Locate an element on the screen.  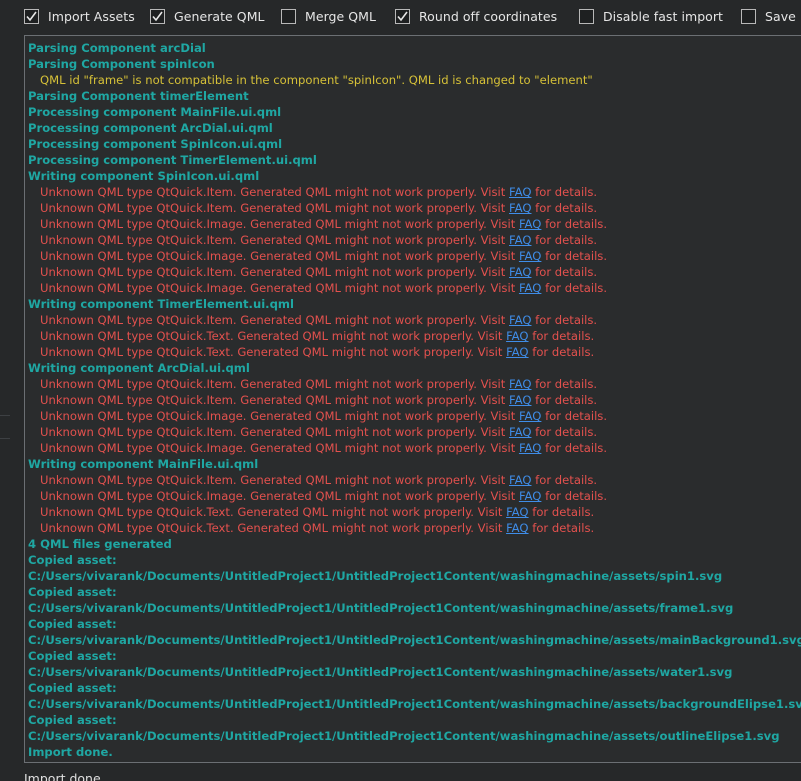
log-line-info: Parsing Component spinIcon is located at coordinates (121, 64).